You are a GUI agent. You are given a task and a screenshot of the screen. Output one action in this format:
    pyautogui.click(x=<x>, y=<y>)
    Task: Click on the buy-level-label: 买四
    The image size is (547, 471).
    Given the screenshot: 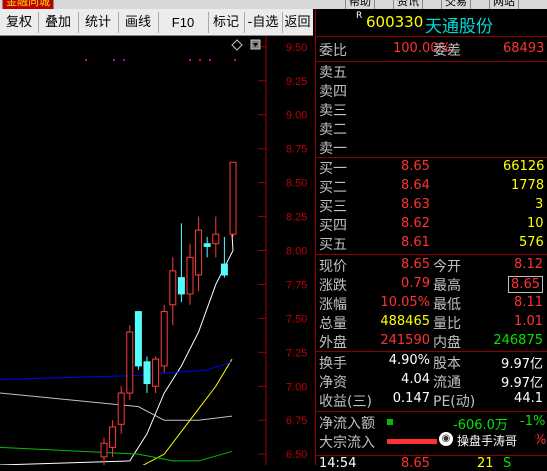 What is the action you would take?
    pyautogui.click(x=333, y=226)
    